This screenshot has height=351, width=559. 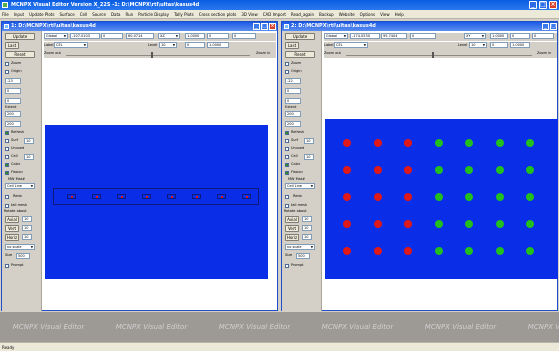 I want to click on menu-item-tally-plots: Tally Plots, so click(x=184, y=14).